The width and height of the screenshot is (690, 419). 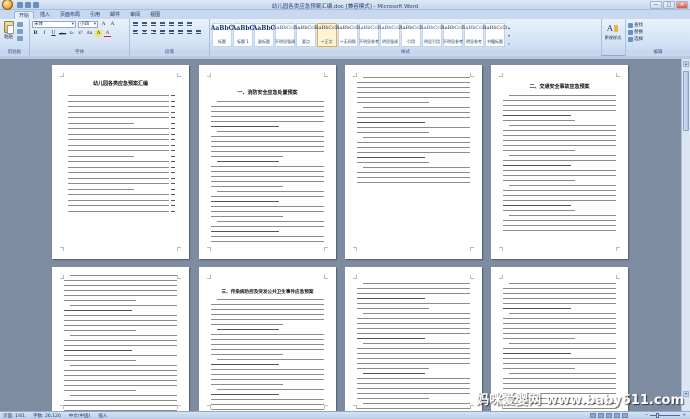 What do you see at coordinates (306, 35) in the screenshot?
I see `style-tile: AaBbCcD 要点` at bounding box center [306, 35].